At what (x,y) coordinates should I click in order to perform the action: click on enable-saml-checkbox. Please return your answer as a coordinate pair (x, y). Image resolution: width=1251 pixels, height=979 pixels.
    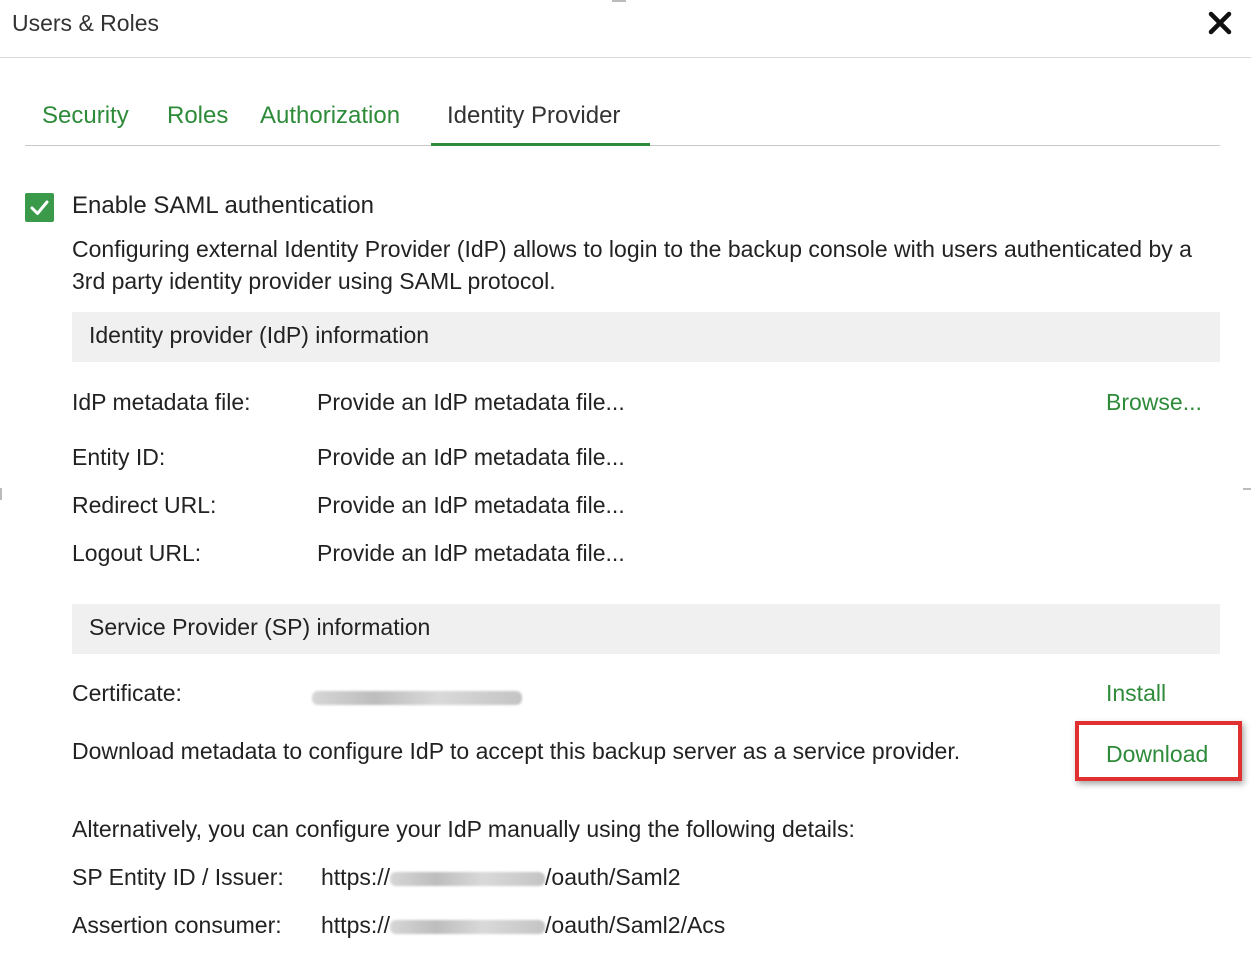
    Looking at the image, I should click on (39, 207).